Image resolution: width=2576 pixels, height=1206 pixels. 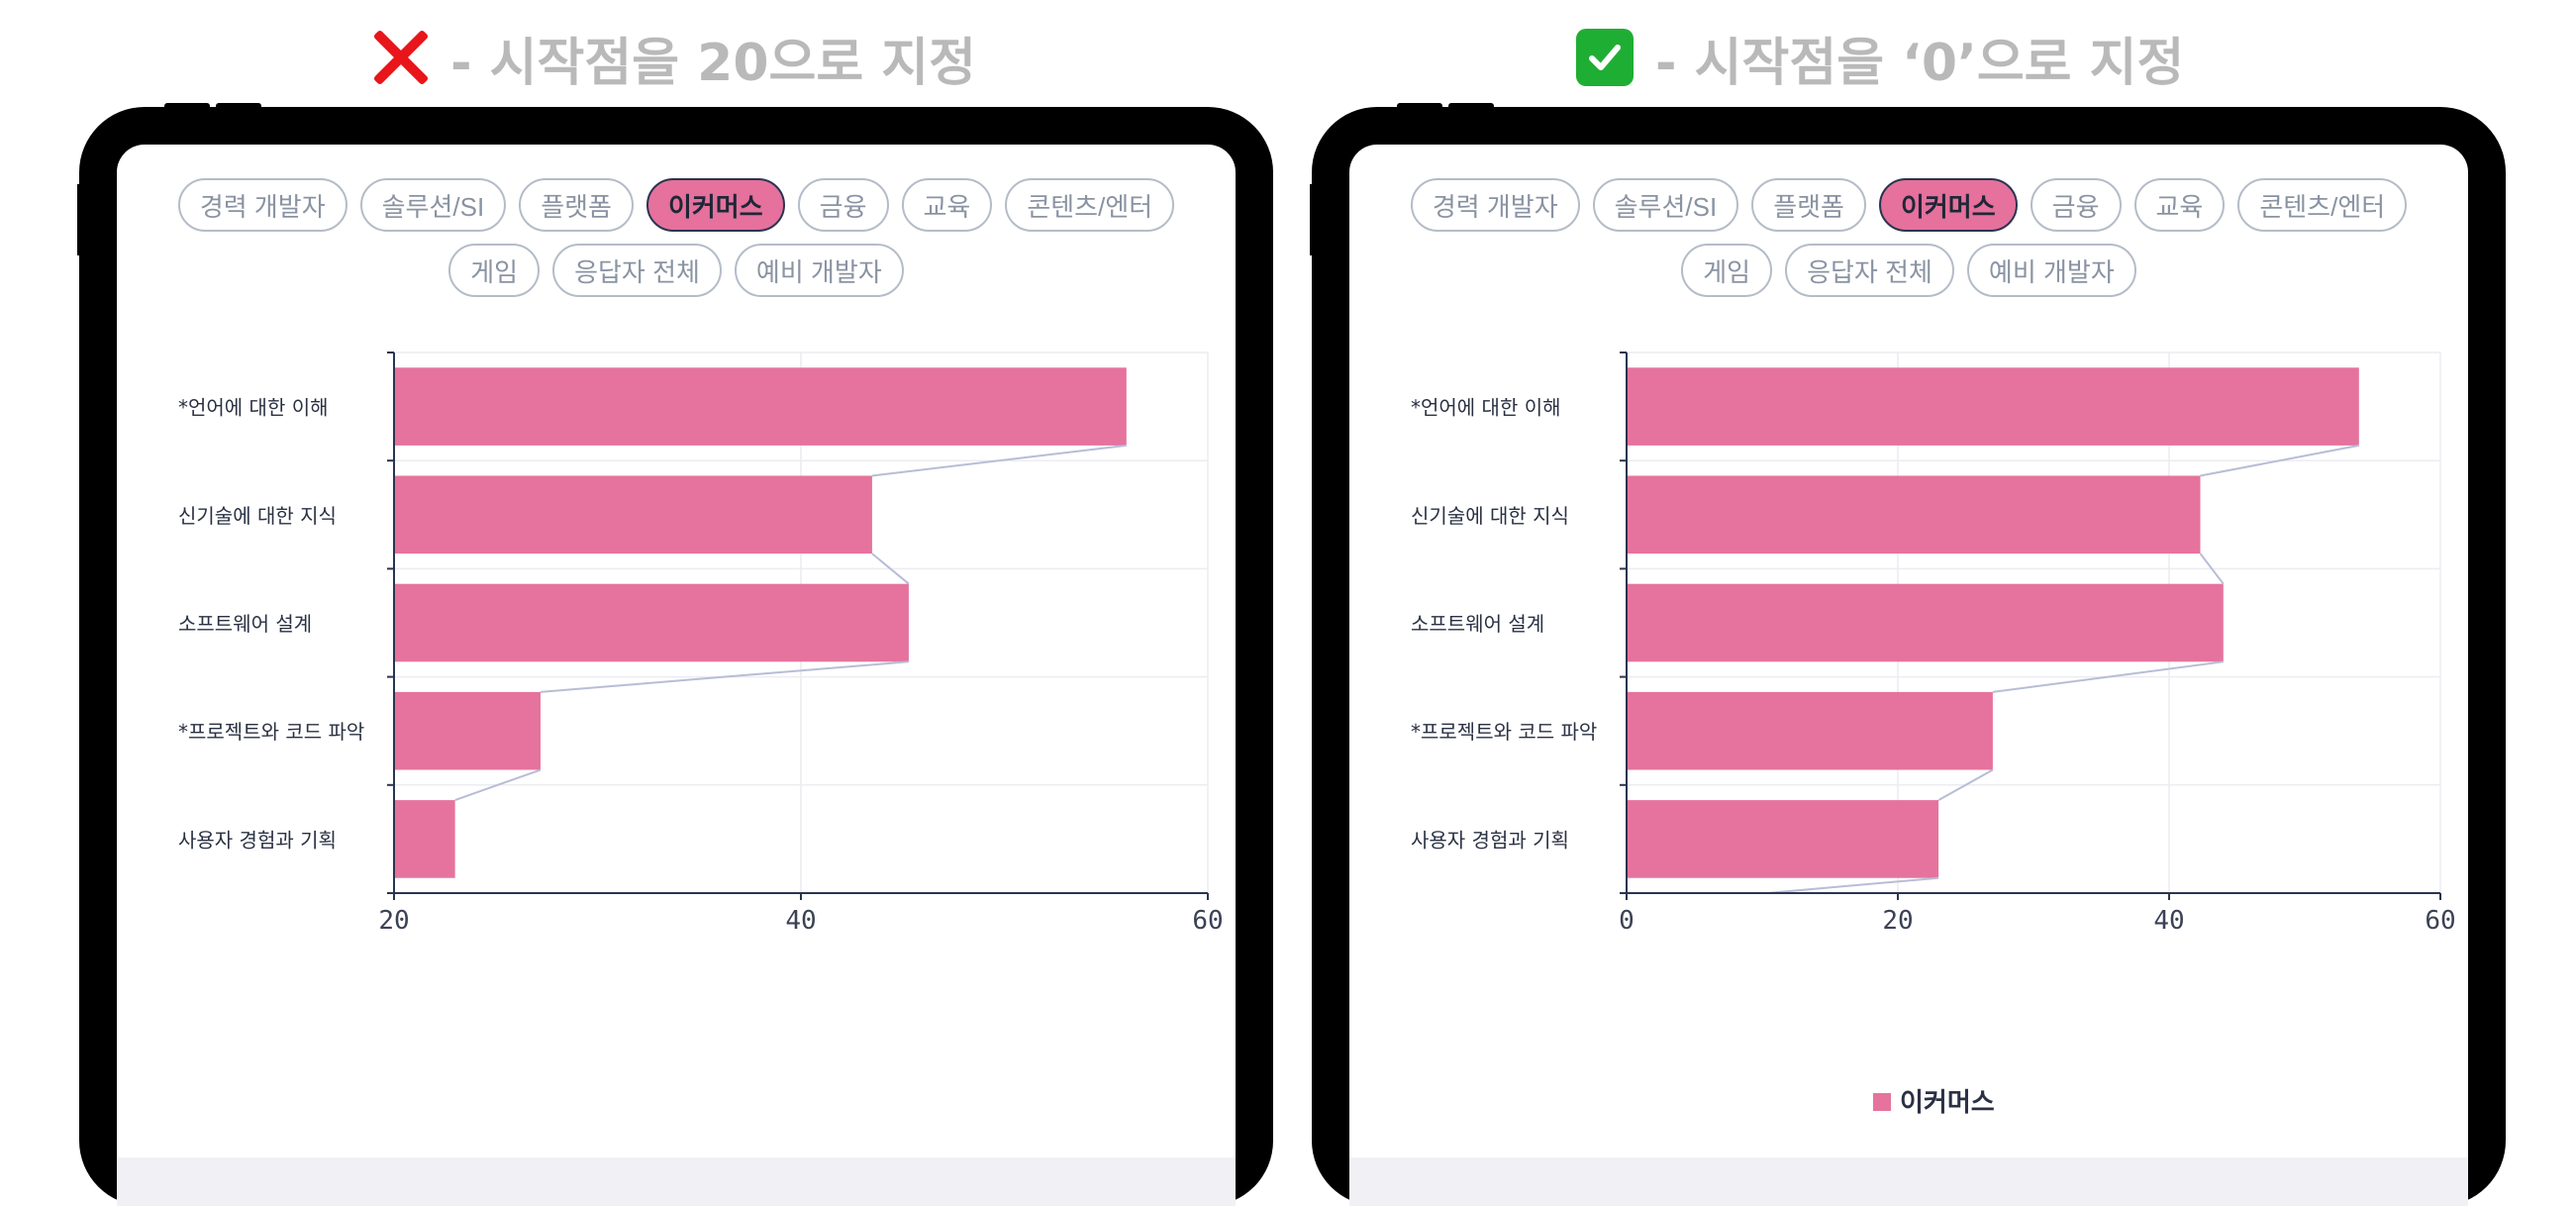 What do you see at coordinates (1920, 63) in the screenshot?
I see `caption-correct-text: - 시작점을 ‘0’으로 지정` at bounding box center [1920, 63].